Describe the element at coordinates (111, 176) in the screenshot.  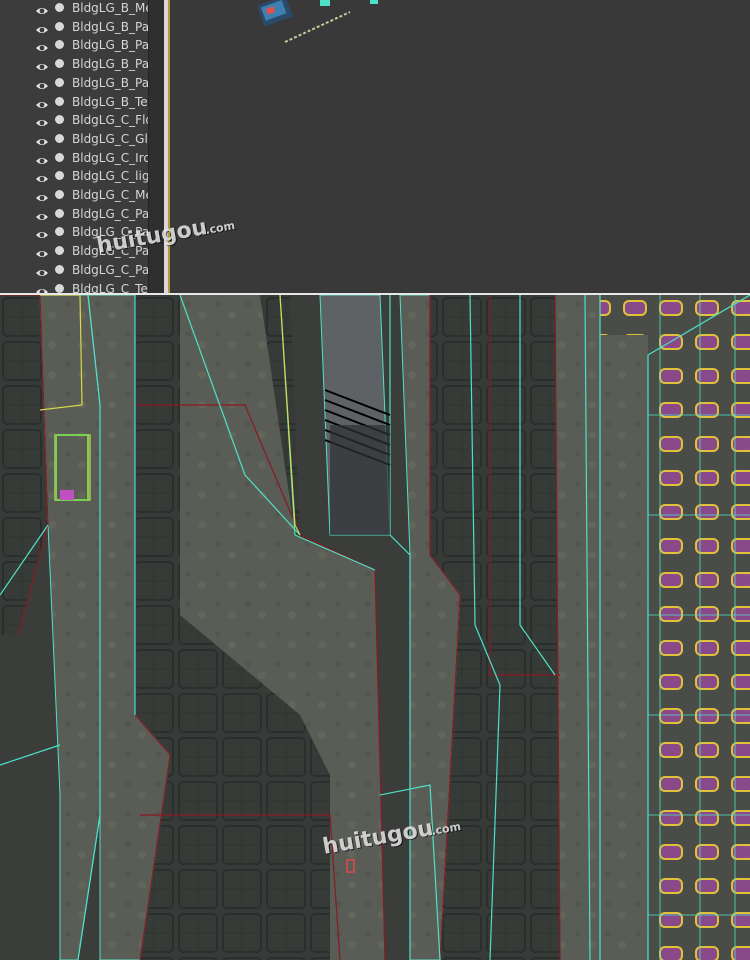
I see `outliner-item-label: BldgLG_C_lig` at that location.